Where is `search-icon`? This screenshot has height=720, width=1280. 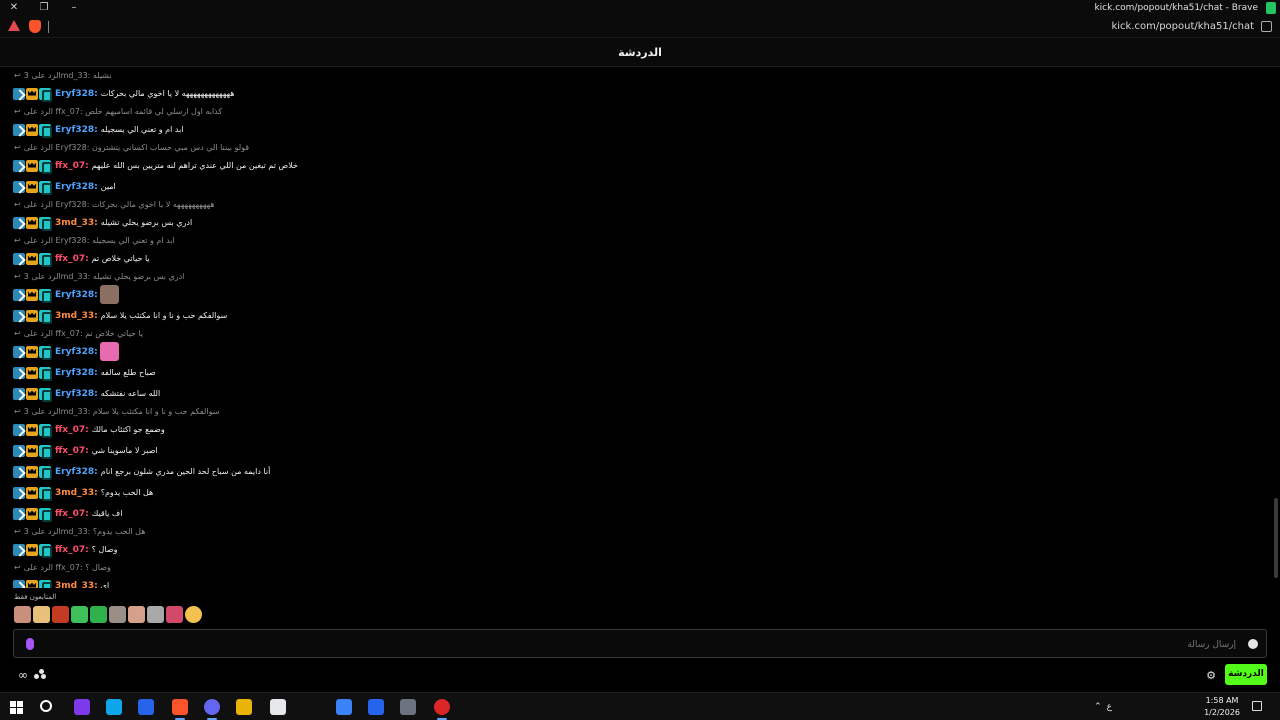
search-icon is located at coordinates (46, 706).